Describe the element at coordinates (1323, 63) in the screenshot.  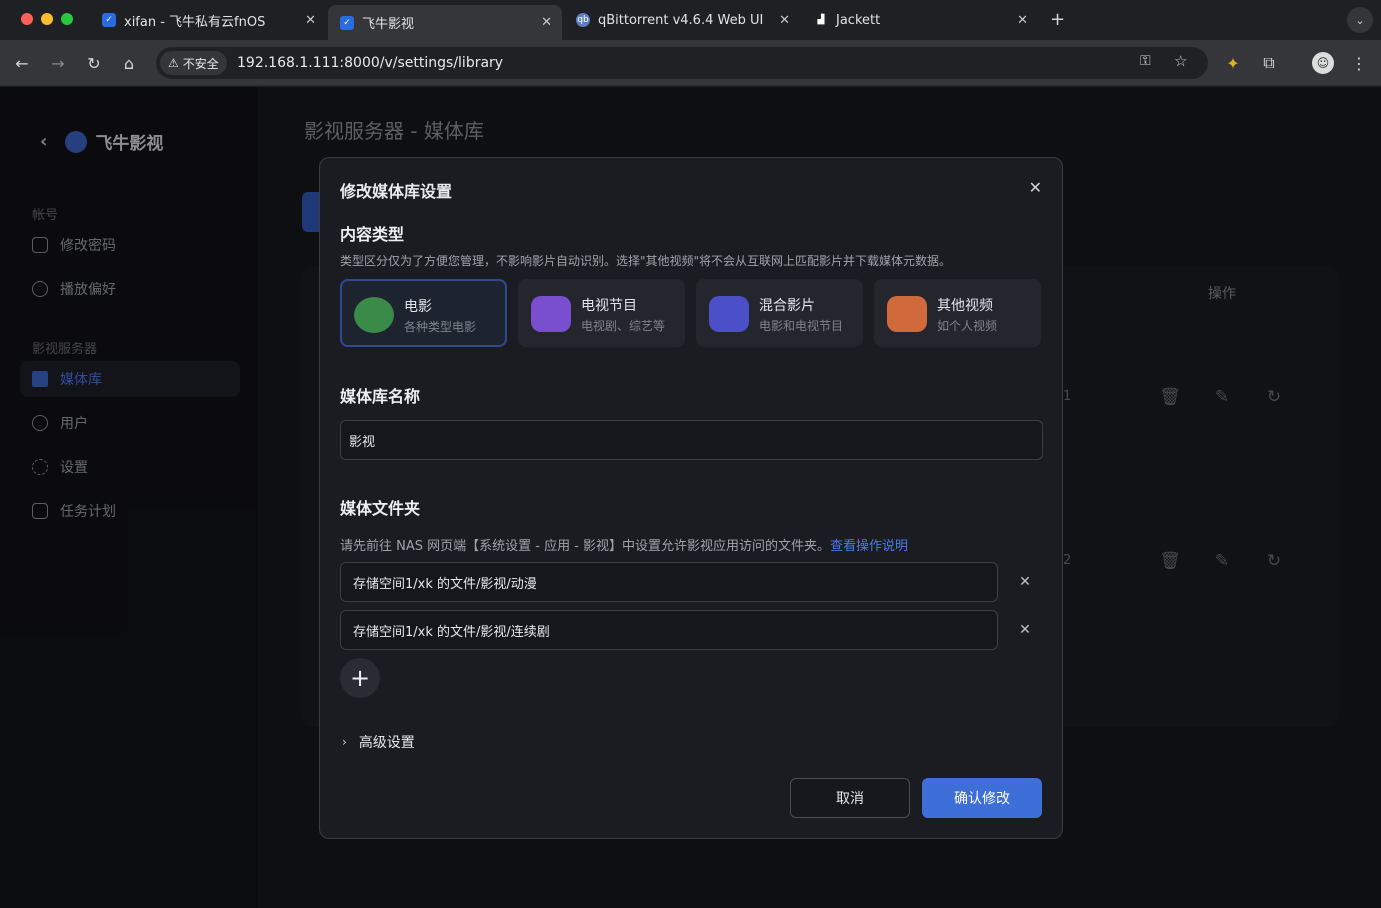
I see `profile-avatar-icon: ☺` at that location.